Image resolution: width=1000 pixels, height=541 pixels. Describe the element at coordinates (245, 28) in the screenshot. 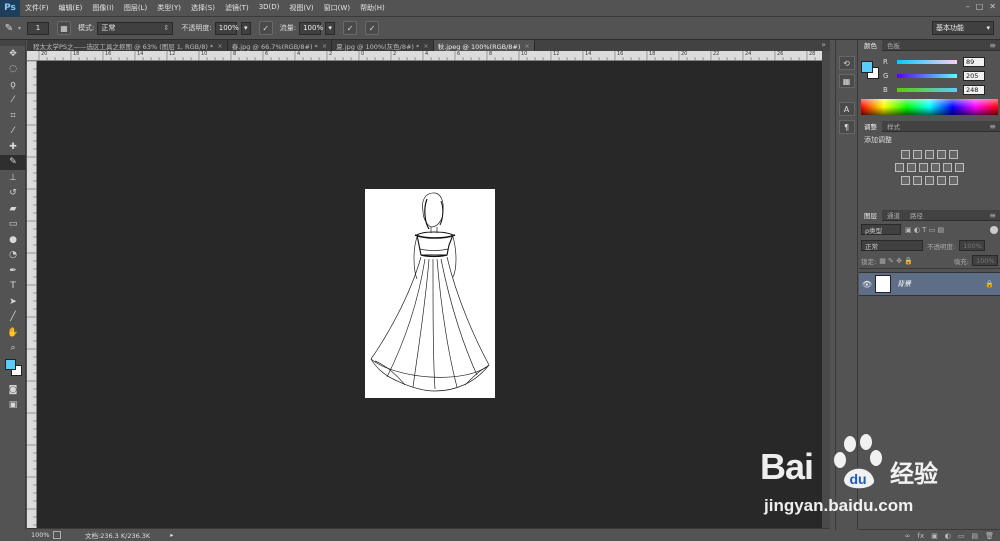

I see `opacity-dropdown: ▾` at that location.